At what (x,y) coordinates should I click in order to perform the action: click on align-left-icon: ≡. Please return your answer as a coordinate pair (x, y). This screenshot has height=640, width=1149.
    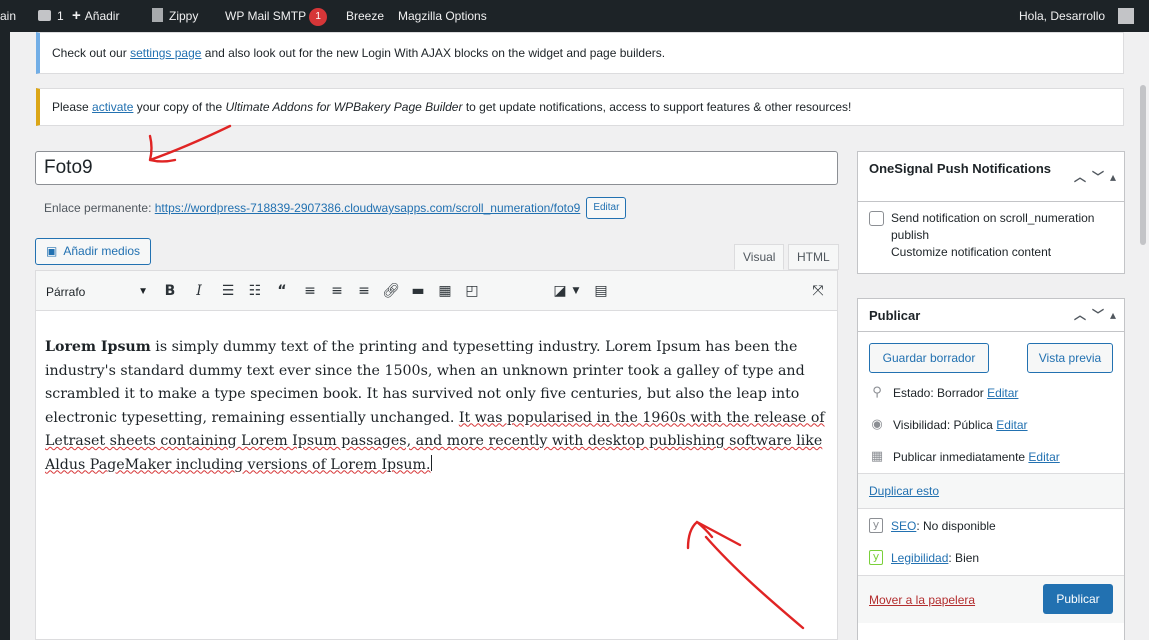
    Looking at the image, I should click on (310, 291).